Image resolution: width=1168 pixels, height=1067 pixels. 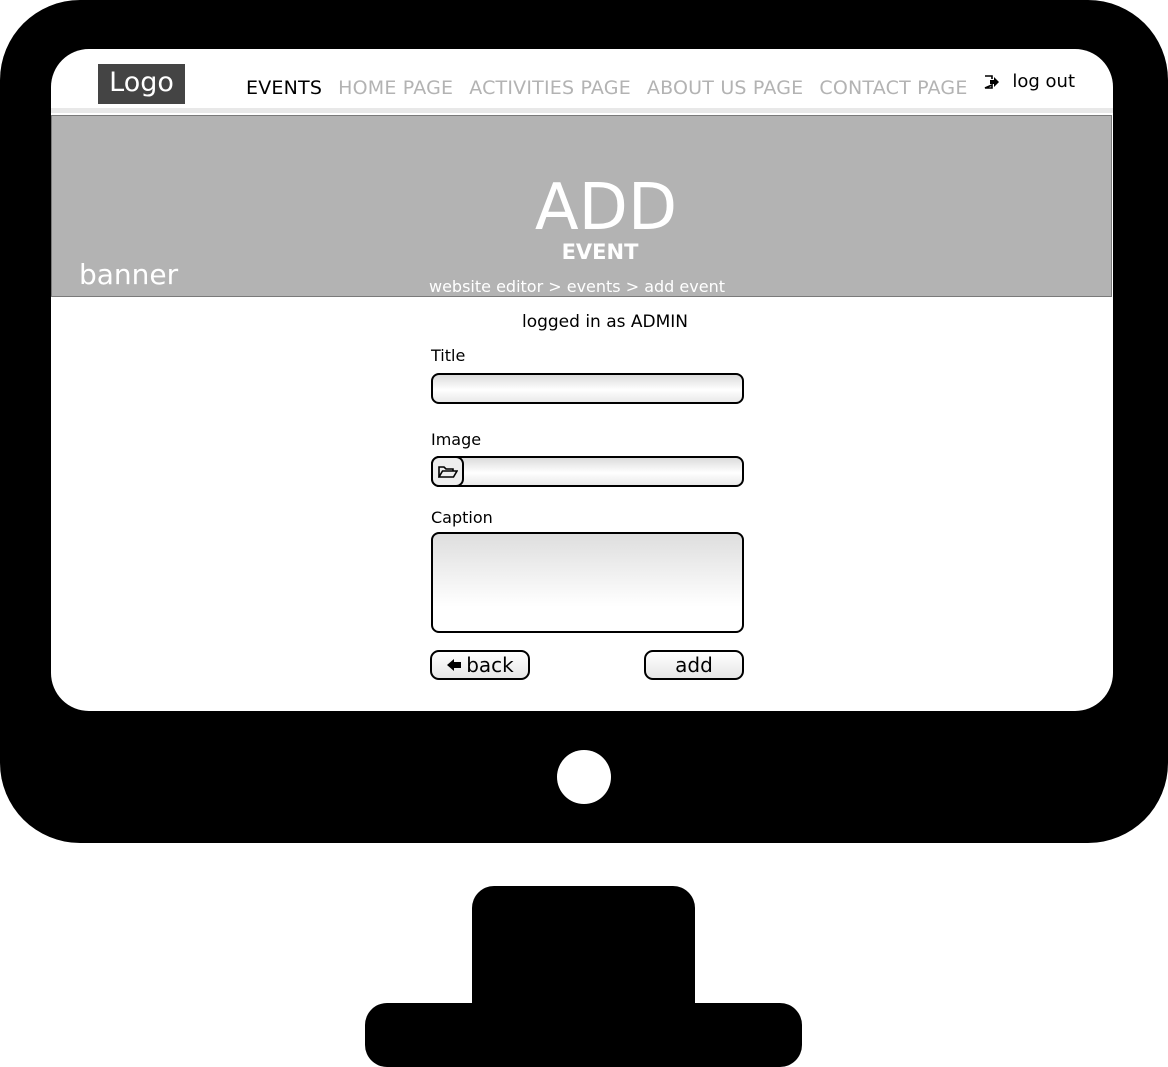 I want to click on image-input, so click(x=587, y=471).